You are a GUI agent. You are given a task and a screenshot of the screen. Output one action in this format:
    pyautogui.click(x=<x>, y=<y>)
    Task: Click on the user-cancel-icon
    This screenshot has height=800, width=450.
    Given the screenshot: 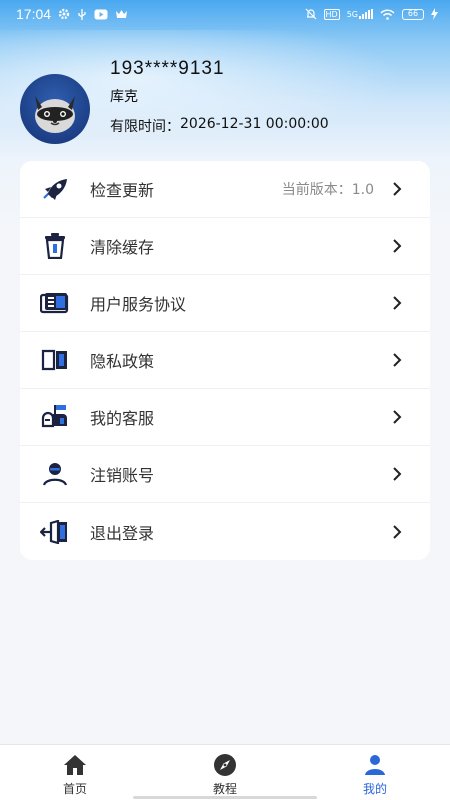 What is the action you would take?
    pyautogui.click(x=55, y=474)
    